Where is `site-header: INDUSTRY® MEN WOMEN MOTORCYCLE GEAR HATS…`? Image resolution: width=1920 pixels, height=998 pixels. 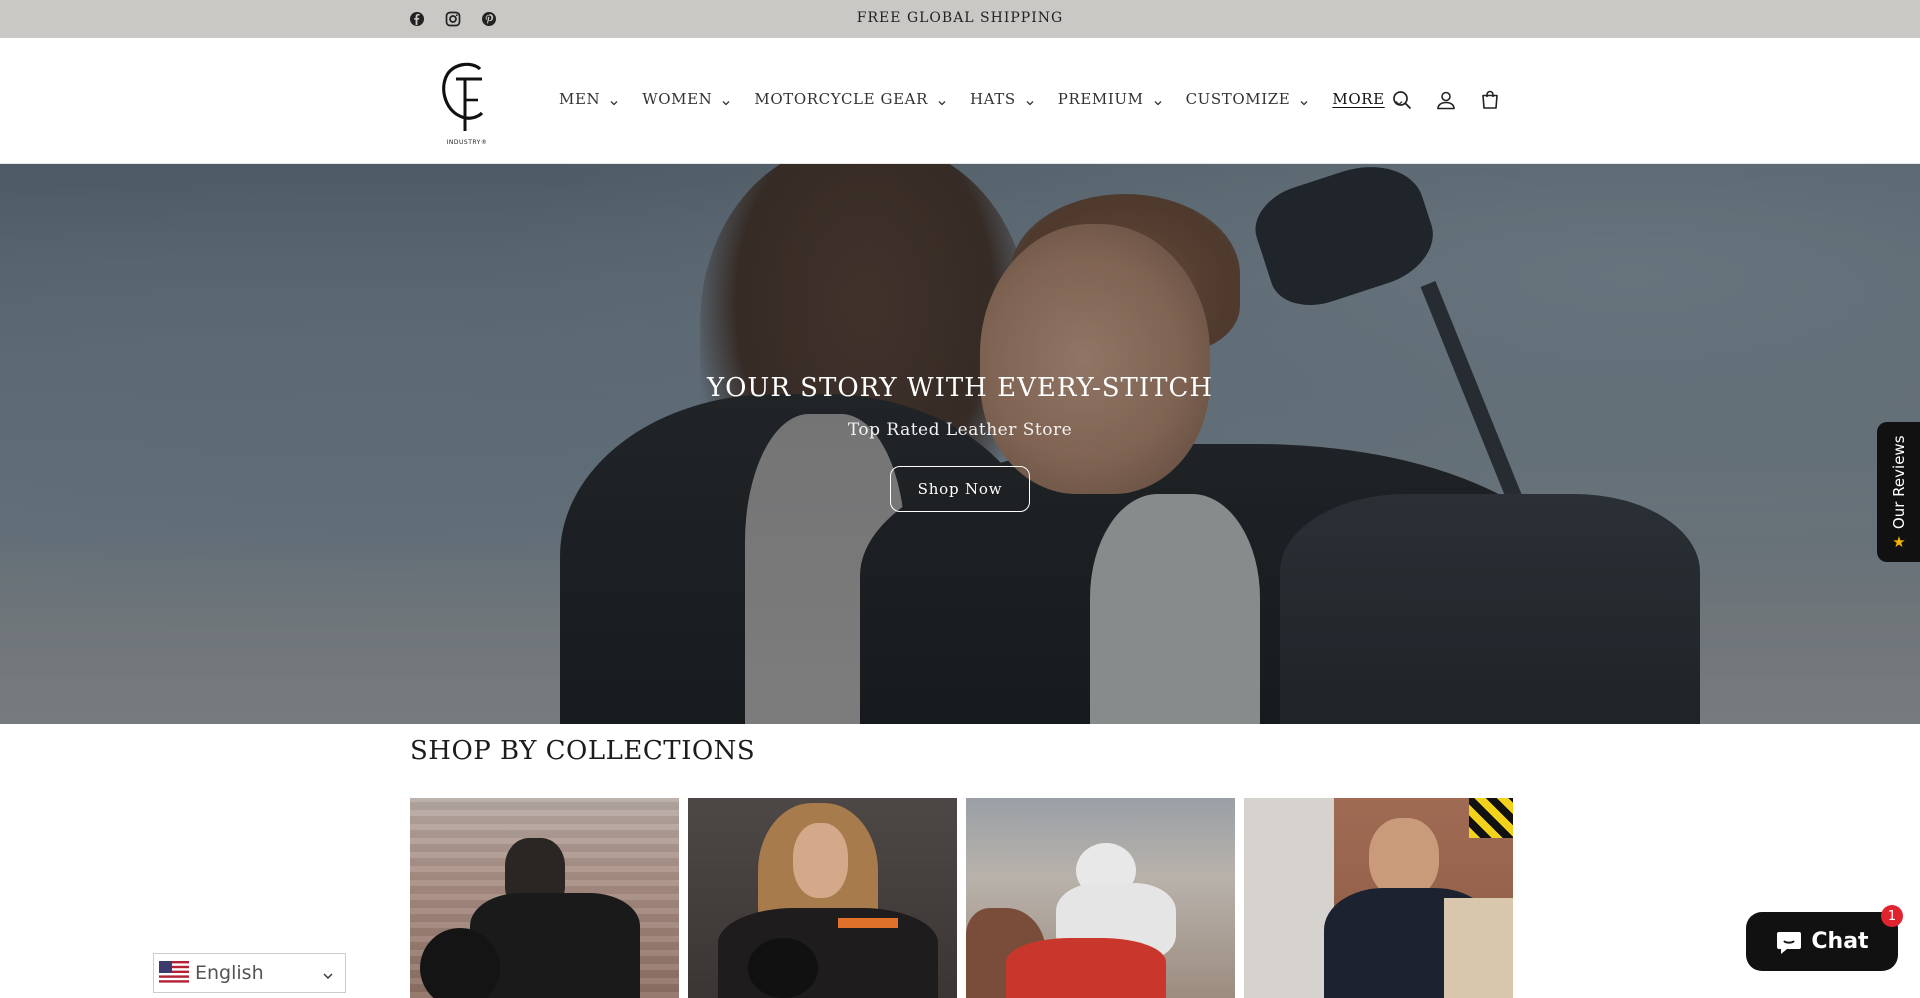 site-header: INDUSTRY® MEN WOMEN MOTORCYCLE GEAR HATS… is located at coordinates (960, 101).